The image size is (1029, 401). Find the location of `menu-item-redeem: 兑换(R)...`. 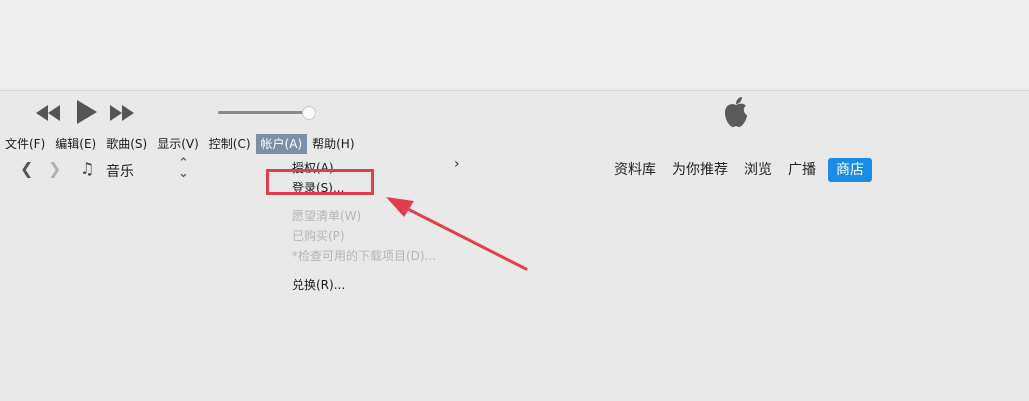

menu-item-redeem: 兑换(R)... is located at coordinates (318, 284).